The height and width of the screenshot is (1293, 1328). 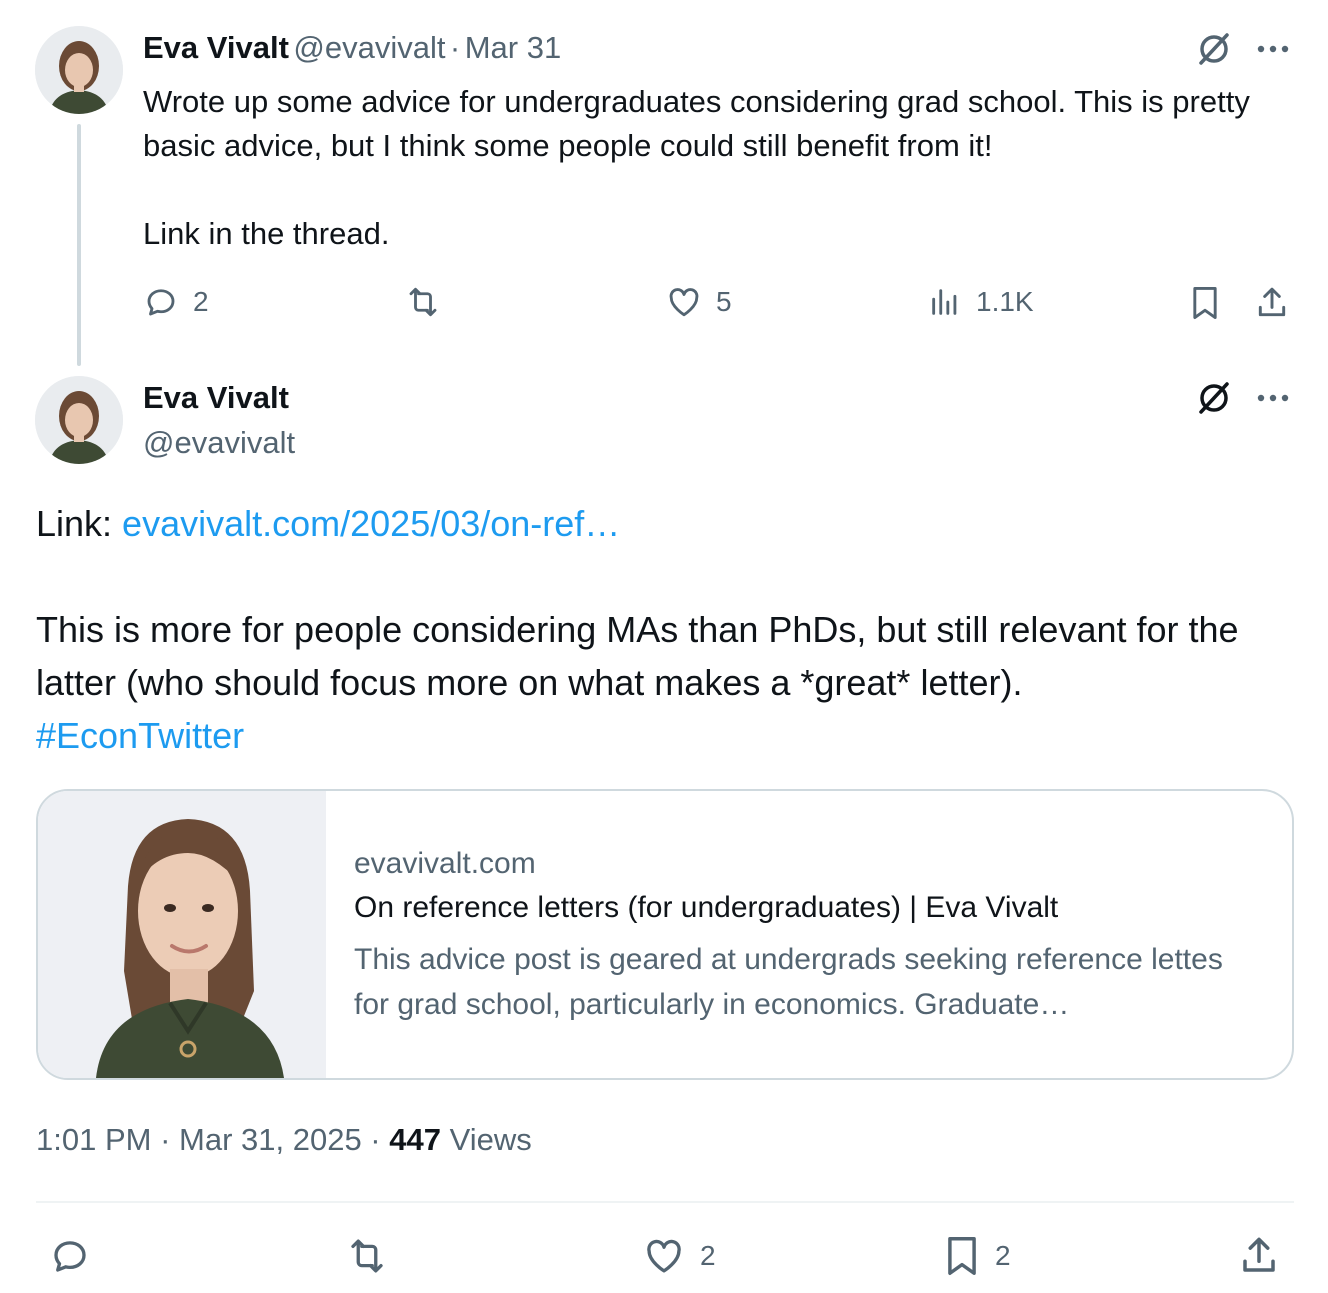 I want to click on like-button: 5, so click(x=699, y=302).